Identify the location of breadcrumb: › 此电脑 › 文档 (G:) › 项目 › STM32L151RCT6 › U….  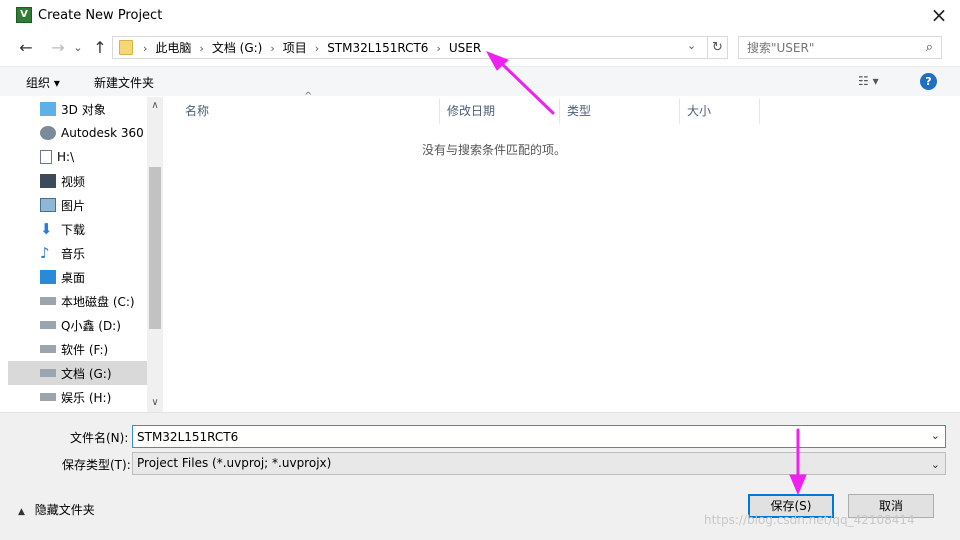
(316, 48).